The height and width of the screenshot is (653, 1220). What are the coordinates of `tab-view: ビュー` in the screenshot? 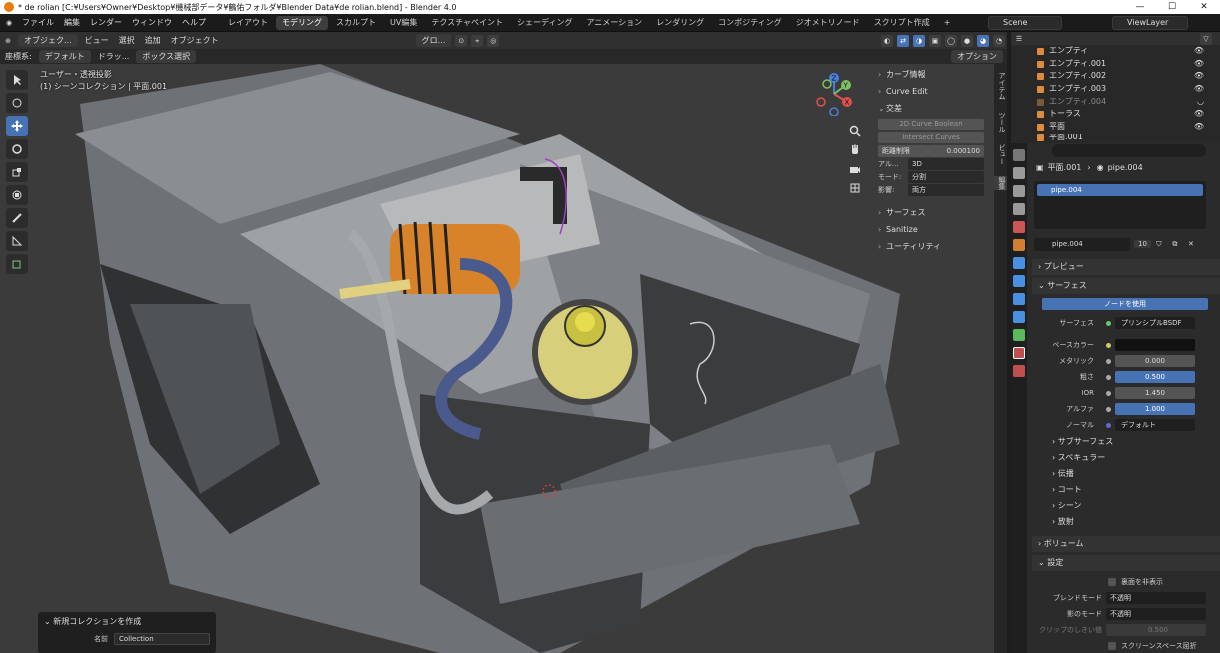 It's located at (1000, 154).